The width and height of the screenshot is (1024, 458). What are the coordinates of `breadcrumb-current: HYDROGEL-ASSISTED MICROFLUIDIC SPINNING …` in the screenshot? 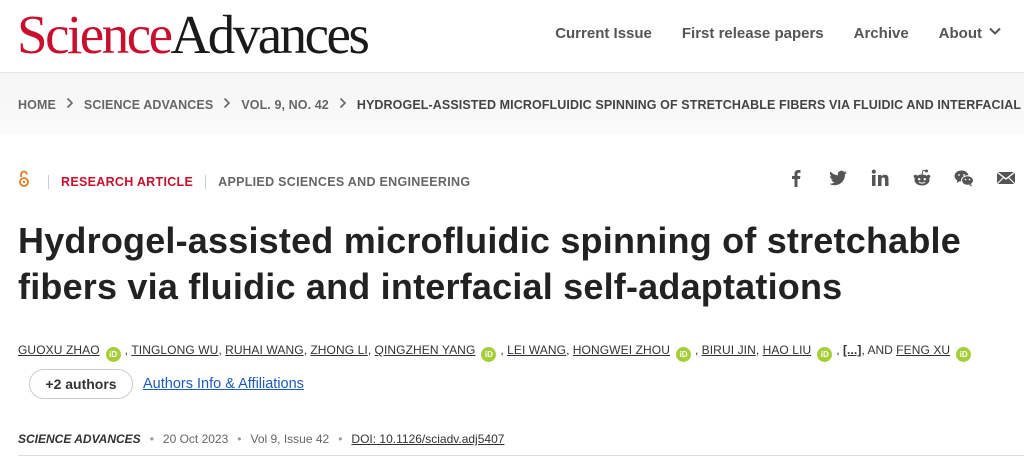 It's located at (690, 104).